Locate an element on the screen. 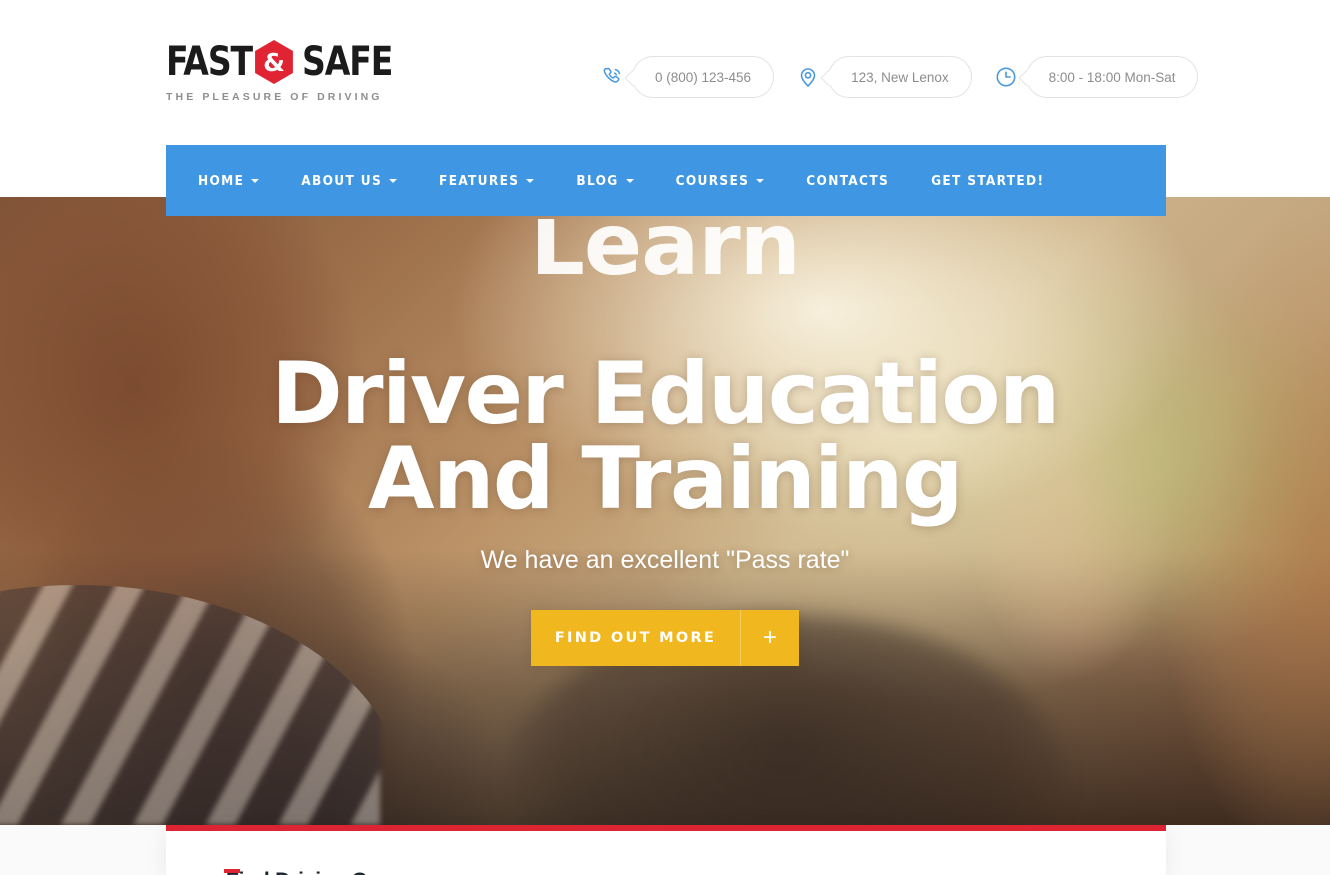  nav-item-get-started: GET STARTED! is located at coordinates (987, 181).